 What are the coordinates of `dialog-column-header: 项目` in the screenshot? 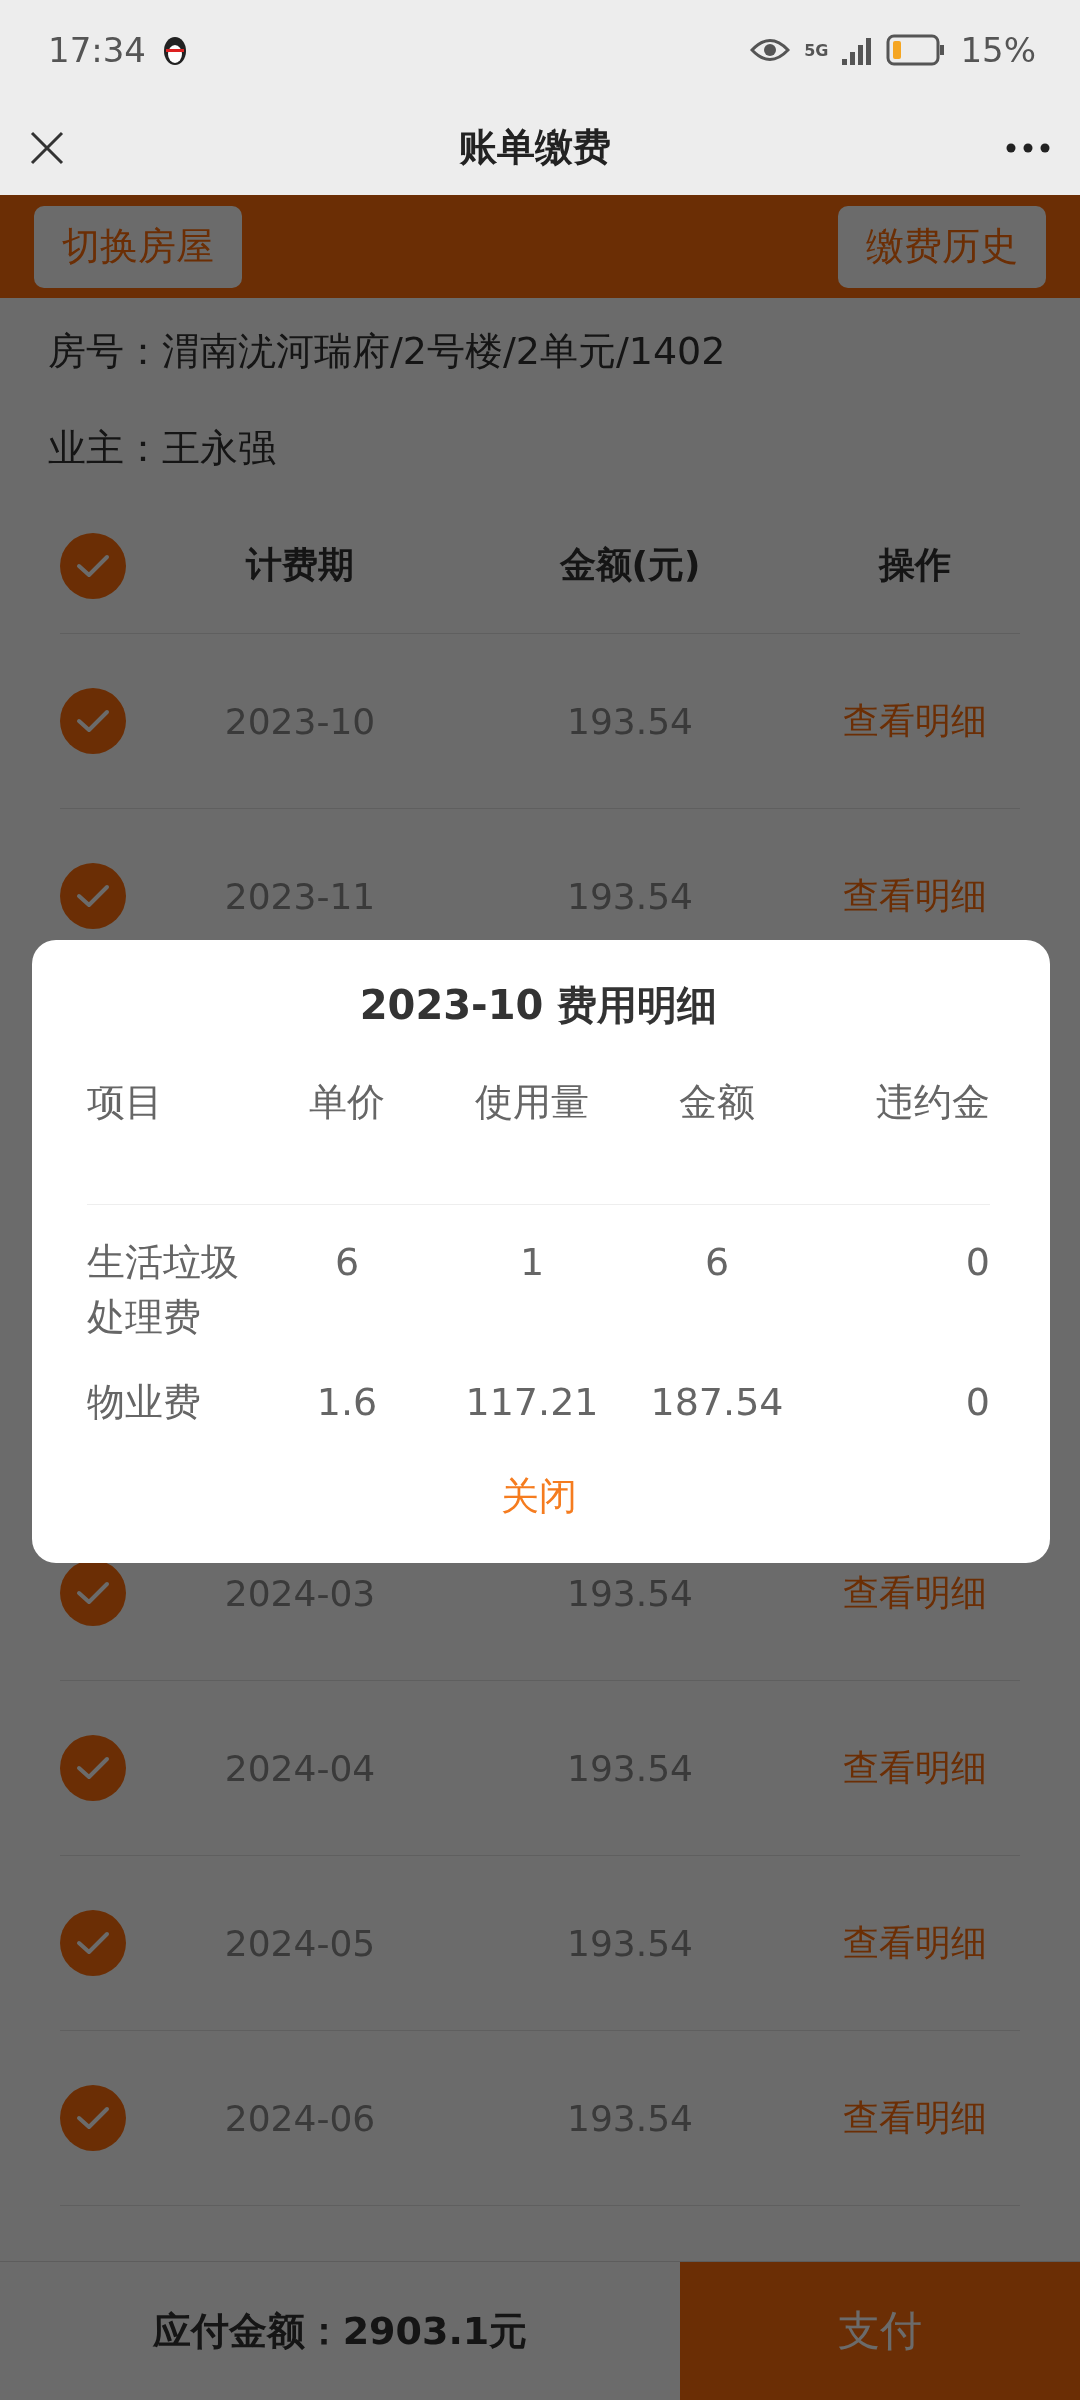 It's located at (125, 1102).